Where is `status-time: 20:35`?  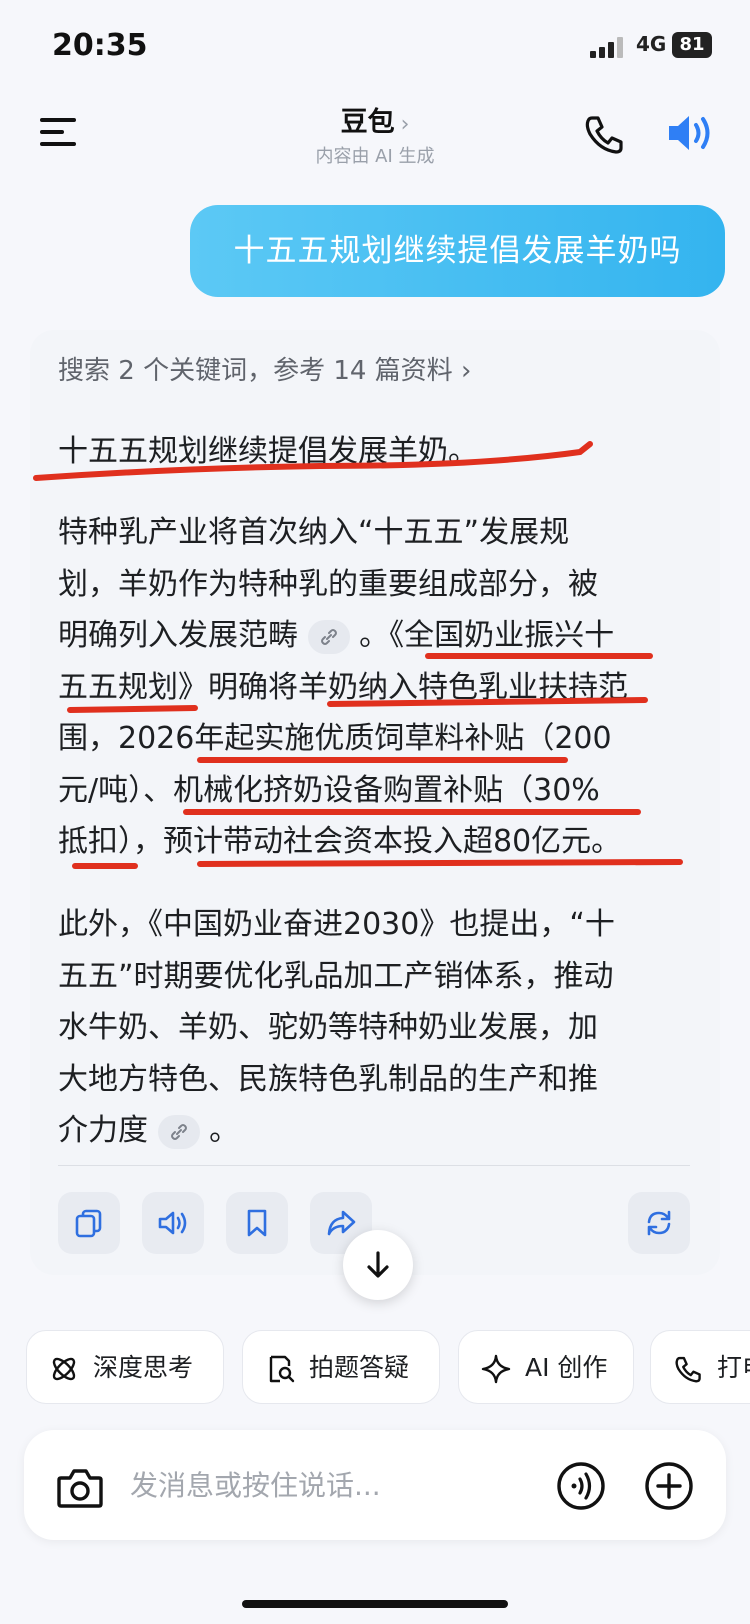 status-time: 20:35 is located at coordinates (100, 45).